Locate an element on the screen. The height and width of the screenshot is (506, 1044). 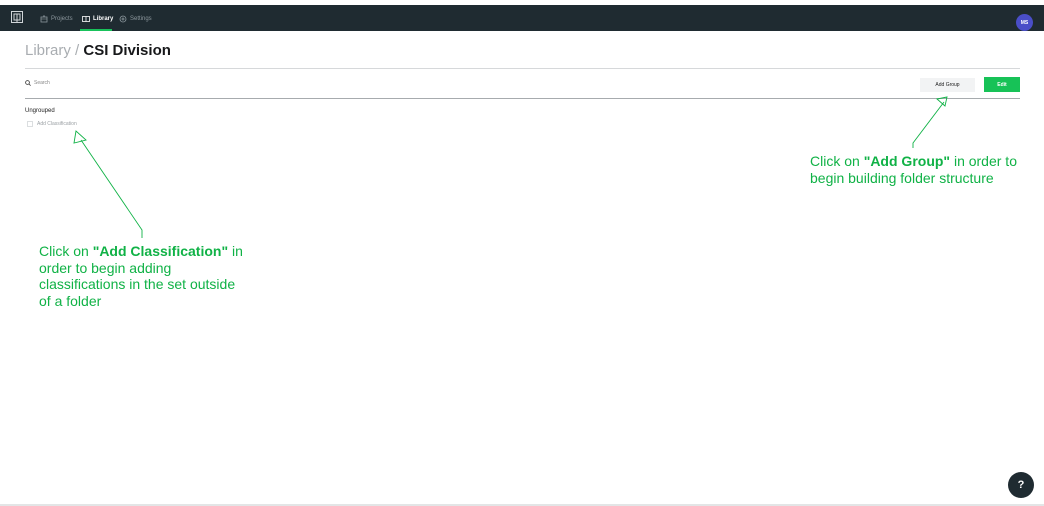
add-checkbox-icon is located at coordinates (30, 124).